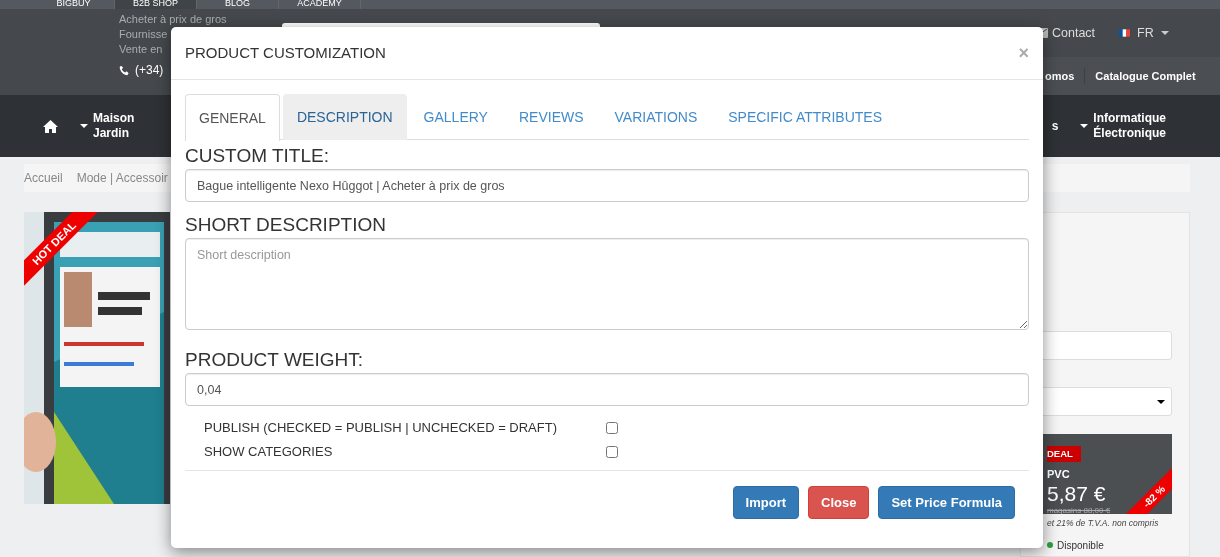 The height and width of the screenshot is (557, 1220). I want to click on flag-icon, so click(1125, 33).